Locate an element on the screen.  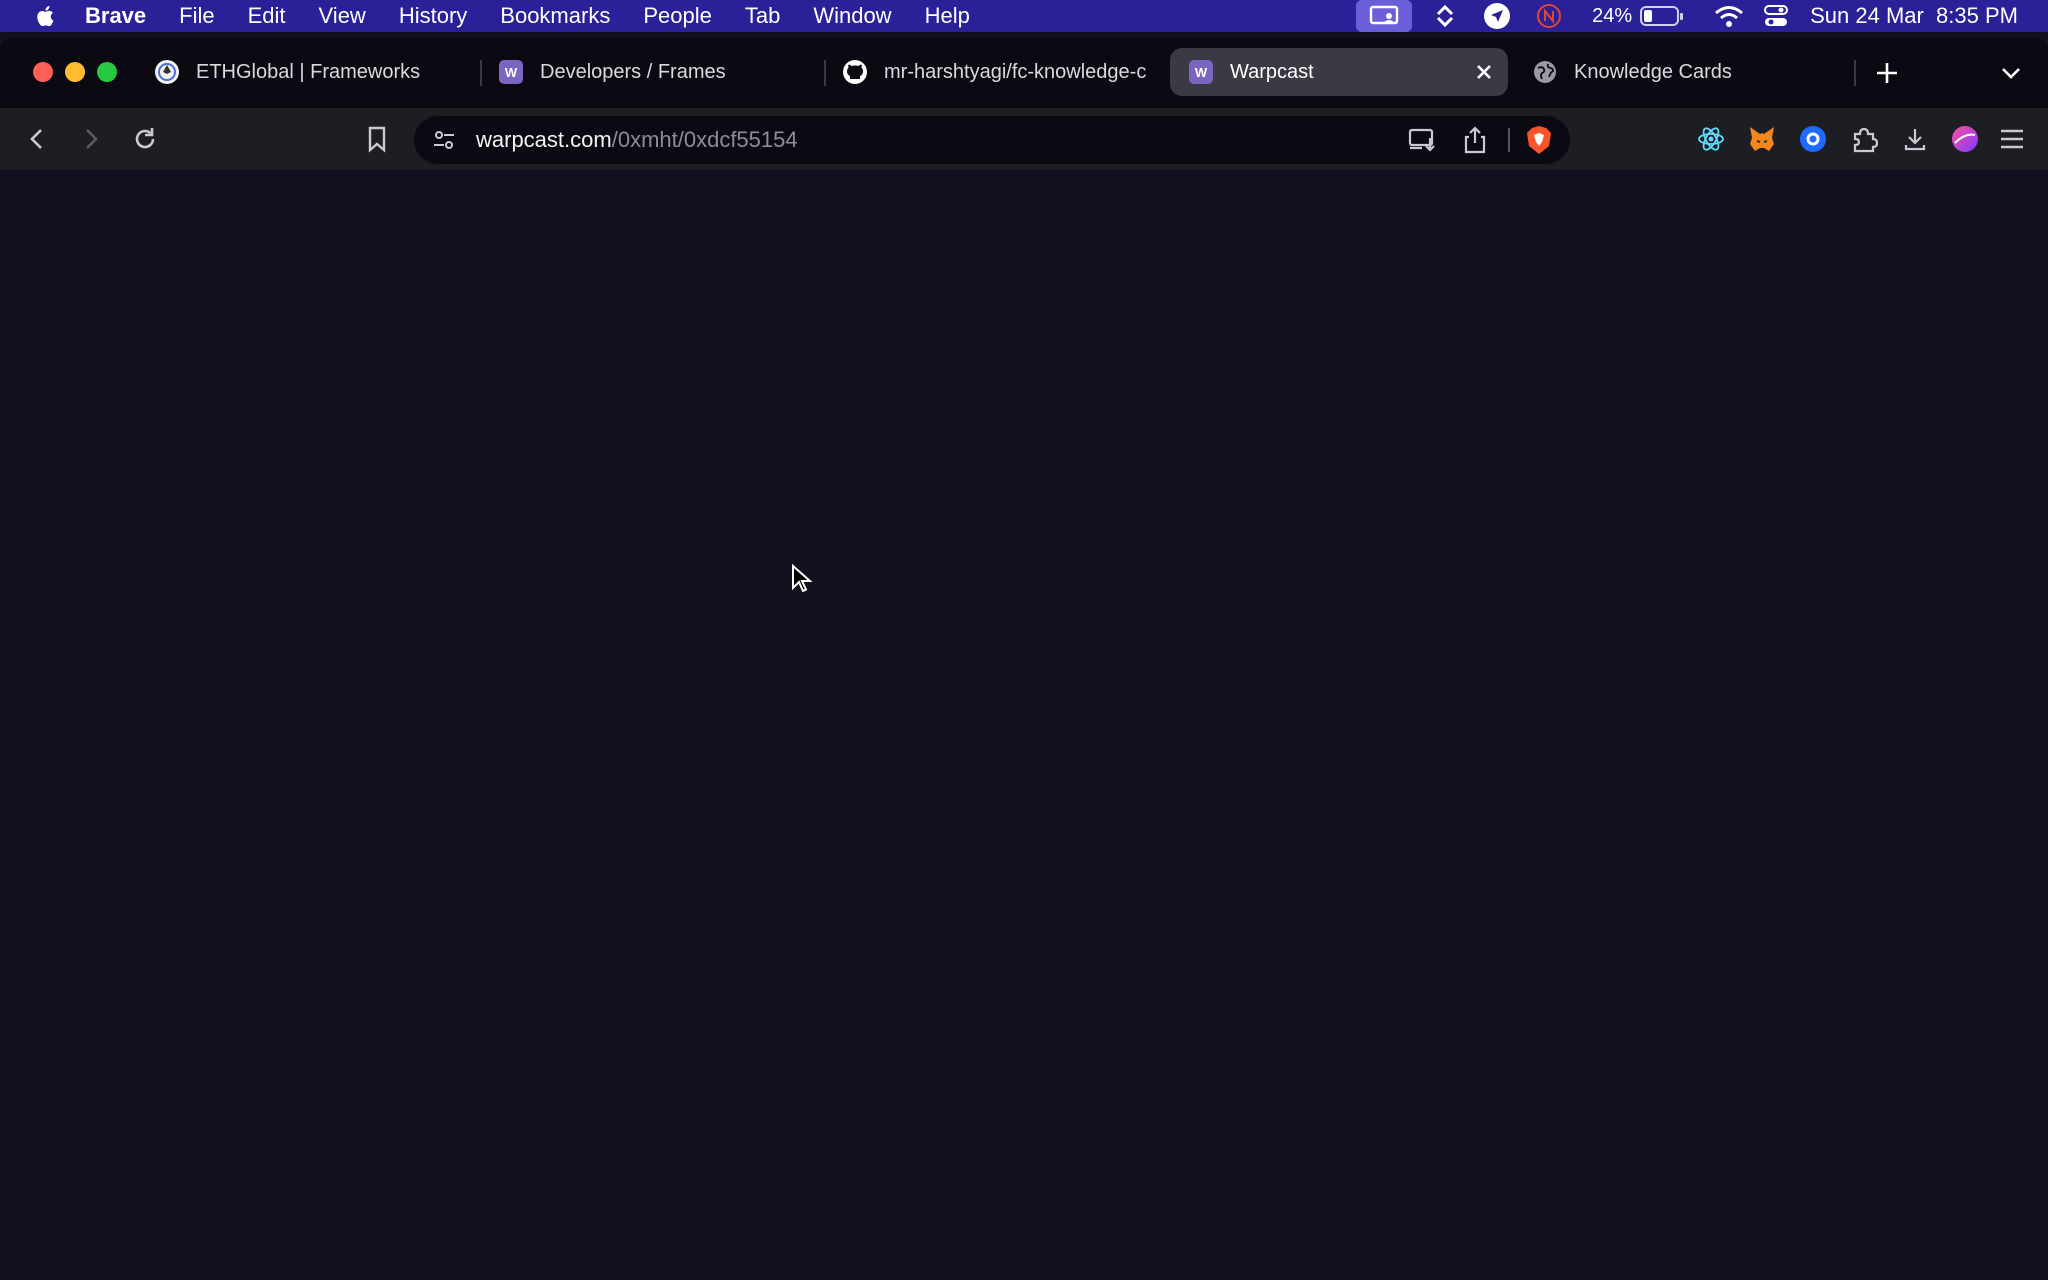
menu-app-name: Brave is located at coordinates (115, 16).